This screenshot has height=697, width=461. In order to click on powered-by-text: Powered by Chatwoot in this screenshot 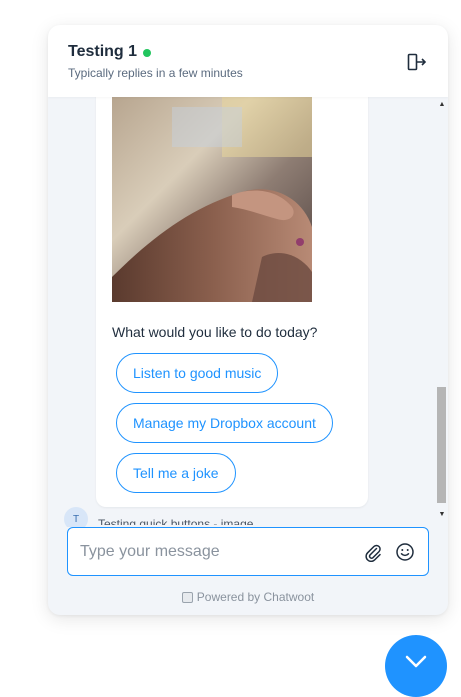, I will do `click(255, 597)`.